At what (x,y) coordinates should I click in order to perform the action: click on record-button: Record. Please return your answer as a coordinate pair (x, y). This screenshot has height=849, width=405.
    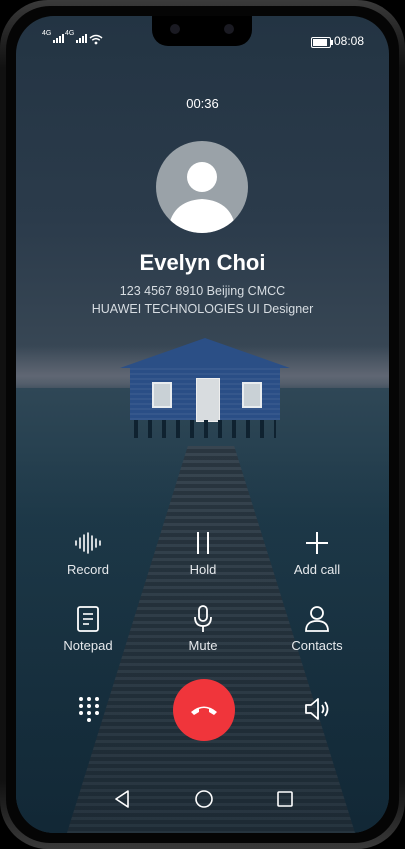
    Looking at the image, I should click on (88, 552).